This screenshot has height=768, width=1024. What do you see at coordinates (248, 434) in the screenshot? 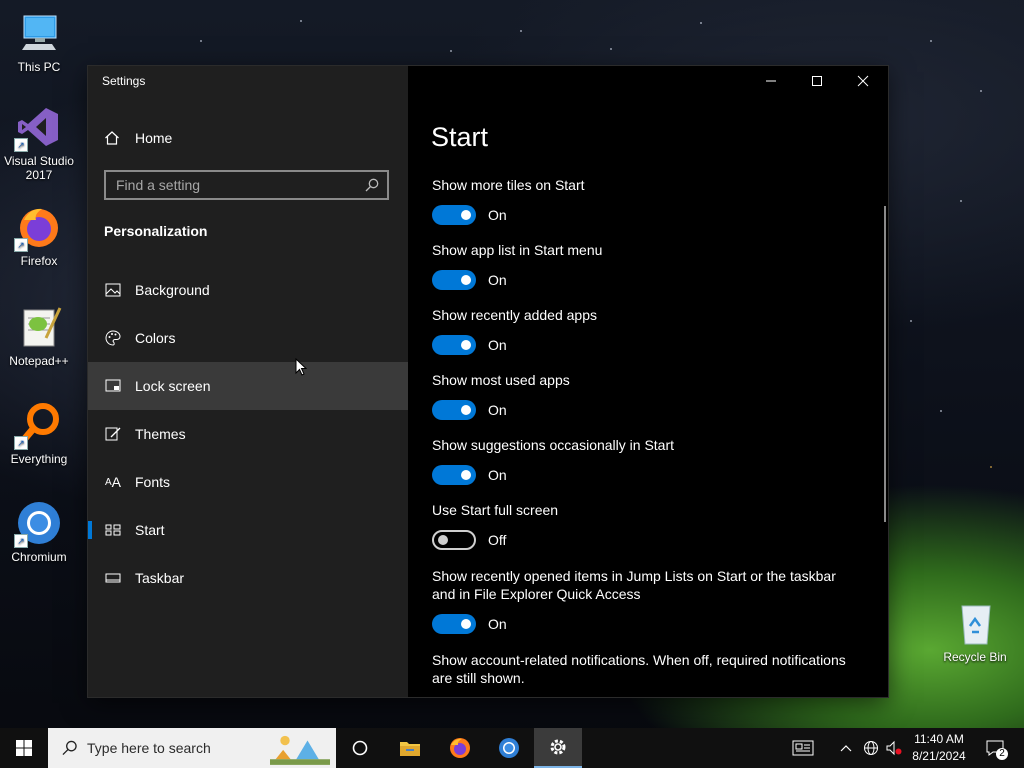
I see `nav-item-themes: Themes` at bounding box center [248, 434].